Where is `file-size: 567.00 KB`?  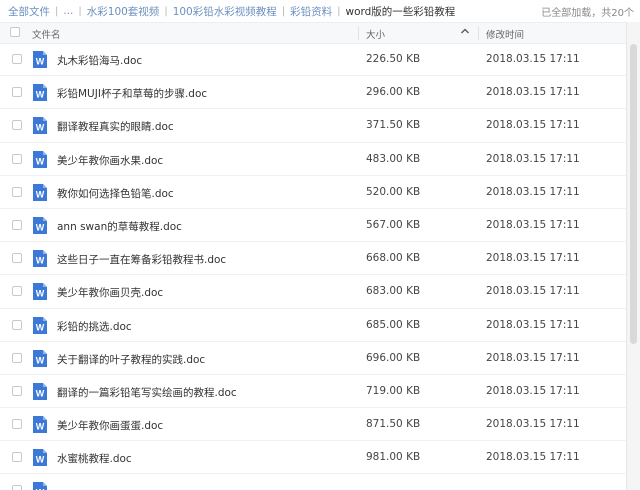 file-size: 567.00 KB is located at coordinates (393, 224).